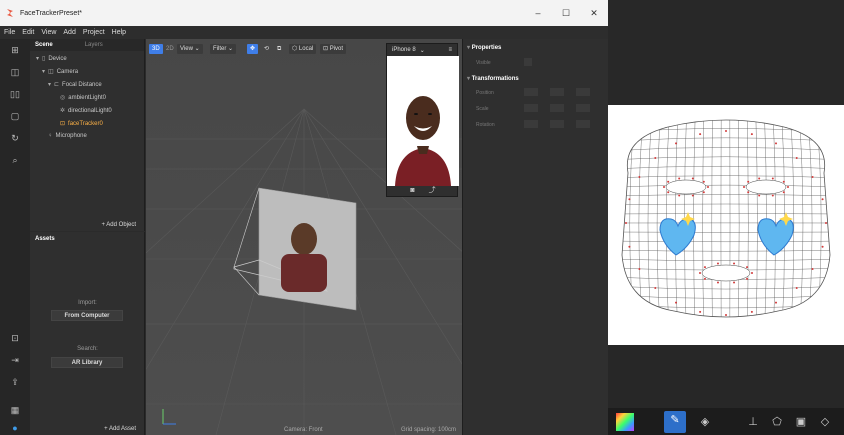  I want to click on menu-add: Add, so click(69, 32).